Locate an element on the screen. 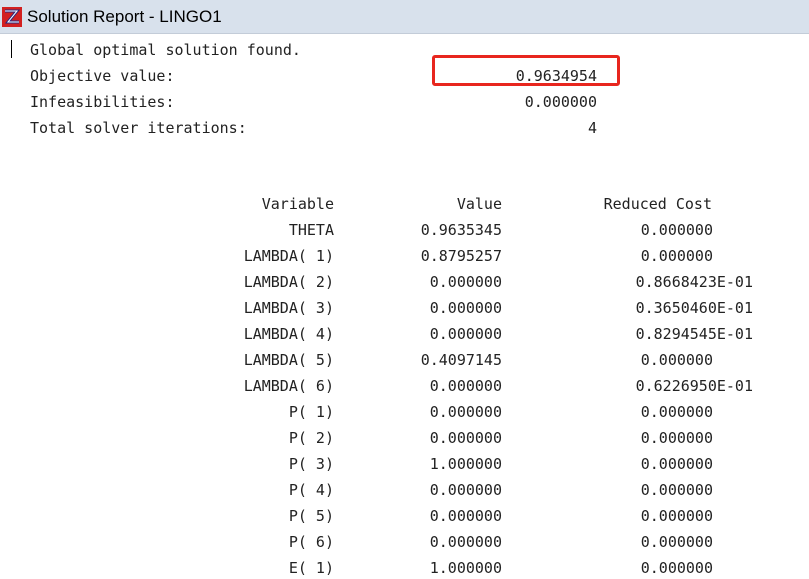 The height and width of the screenshot is (579, 809). table-row-variable: P( 4) is located at coordinates (311, 490).